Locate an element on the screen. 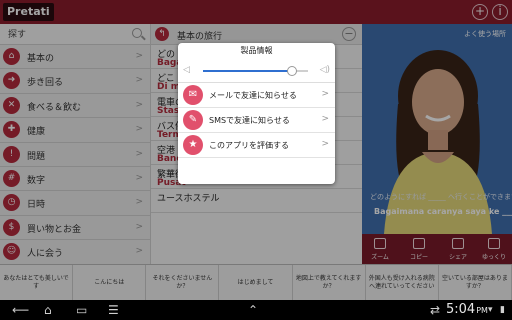 The image size is (512, 320). home-icon: ⌂ is located at coordinates (48, 310).